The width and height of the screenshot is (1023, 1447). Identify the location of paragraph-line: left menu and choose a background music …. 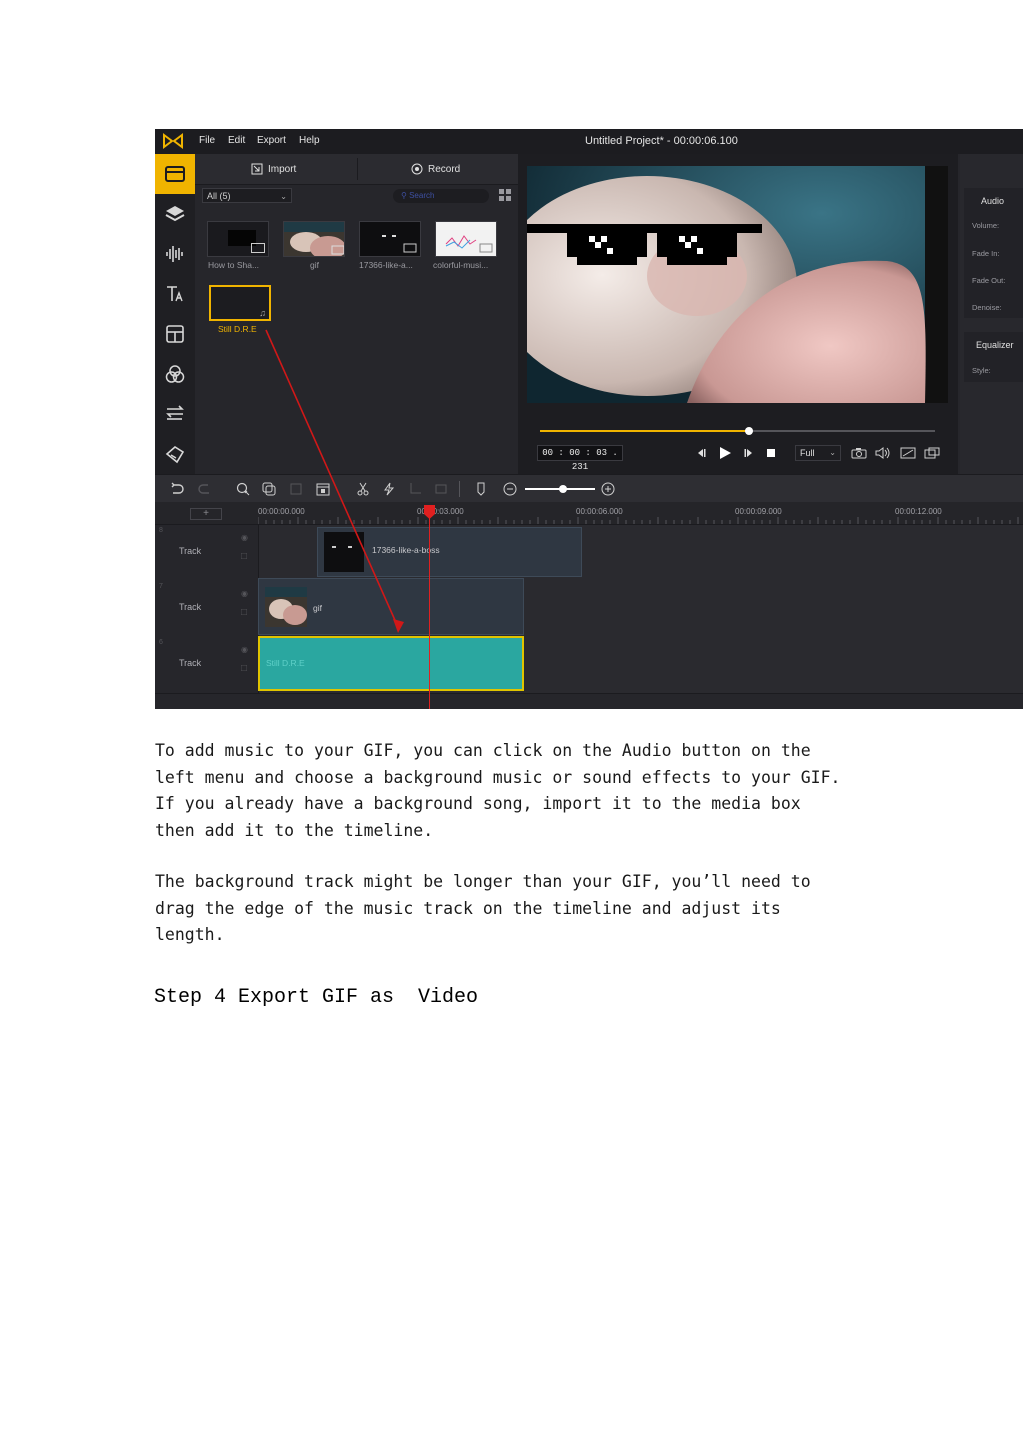
(498, 777).